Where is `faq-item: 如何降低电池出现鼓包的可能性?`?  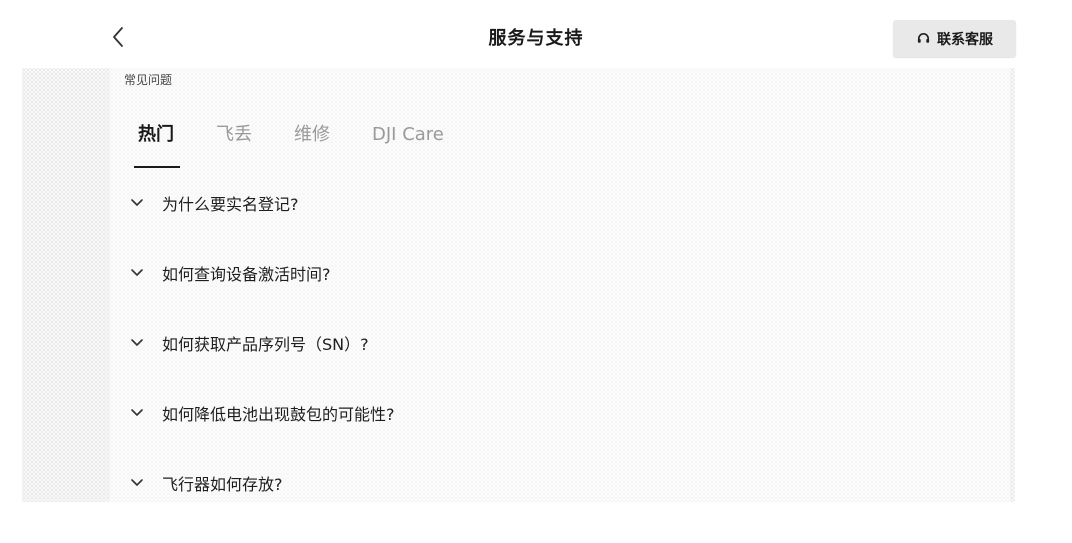 faq-item: 如何降低电池出现鼓包的可能性? is located at coordinates (560, 413).